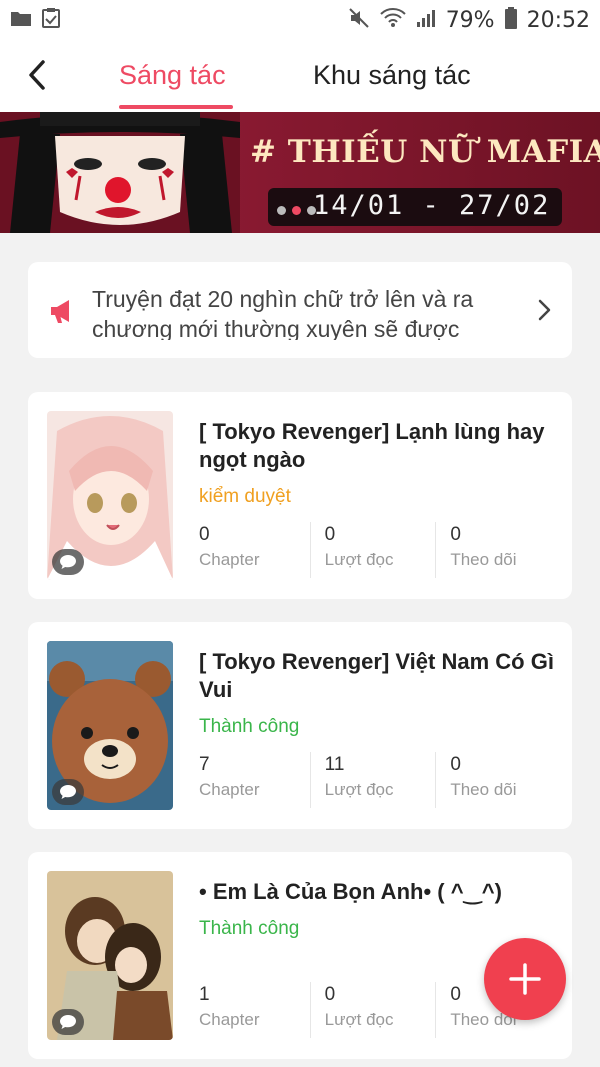 The image size is (600, 1067). I want to click on stat-reads: 11 Lượt đọc, so click(372, 780).